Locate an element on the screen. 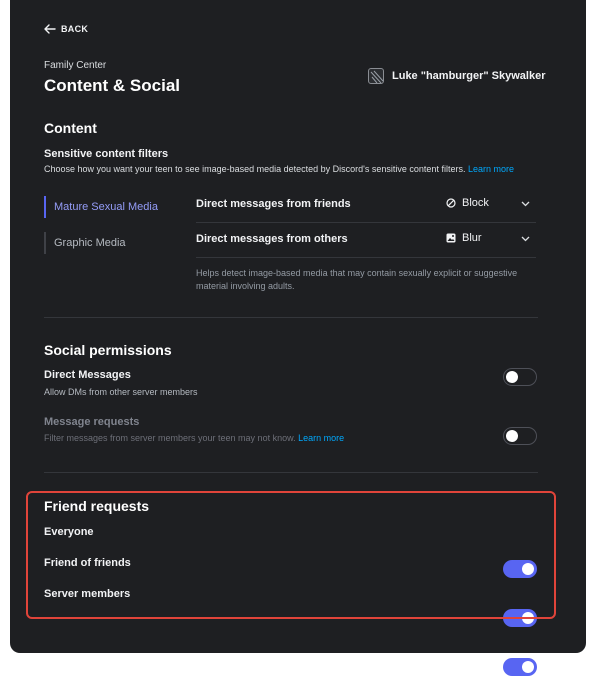 The image size is (599, 676). avatar is located at coordinates (376, 76).